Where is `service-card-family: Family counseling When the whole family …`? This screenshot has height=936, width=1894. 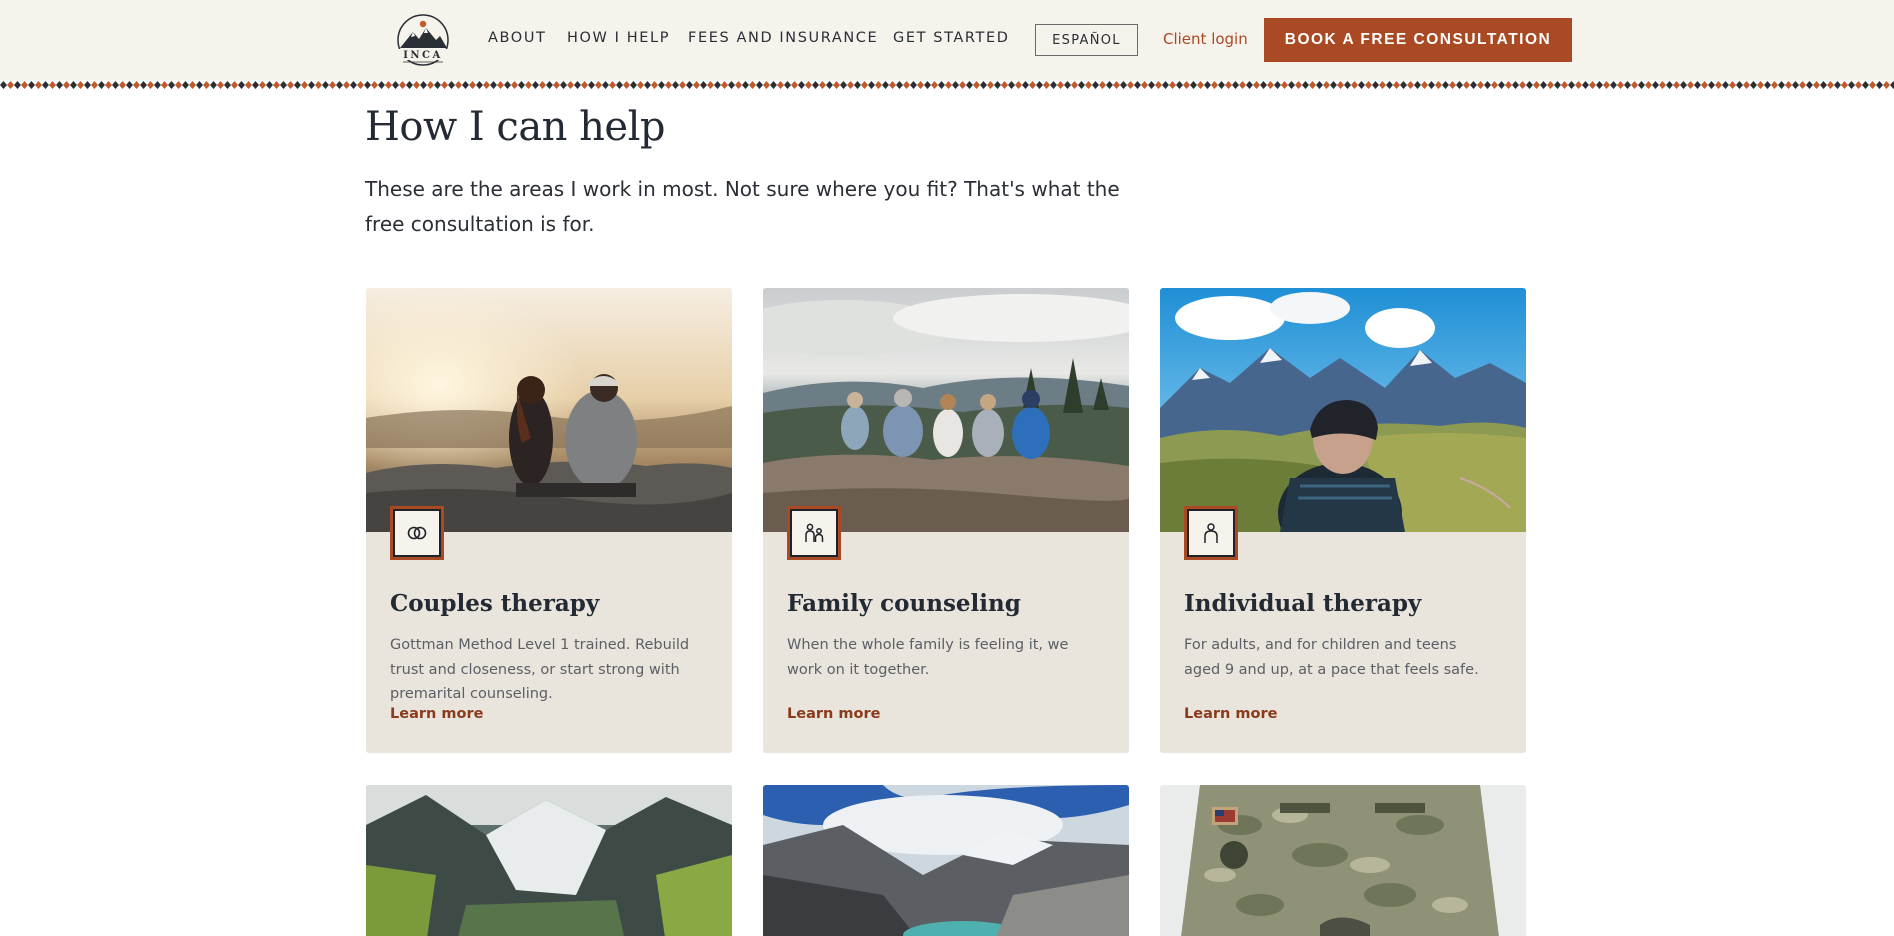
service-card-family: Family counseling When the whole family … is located at coordinates (946, 520).